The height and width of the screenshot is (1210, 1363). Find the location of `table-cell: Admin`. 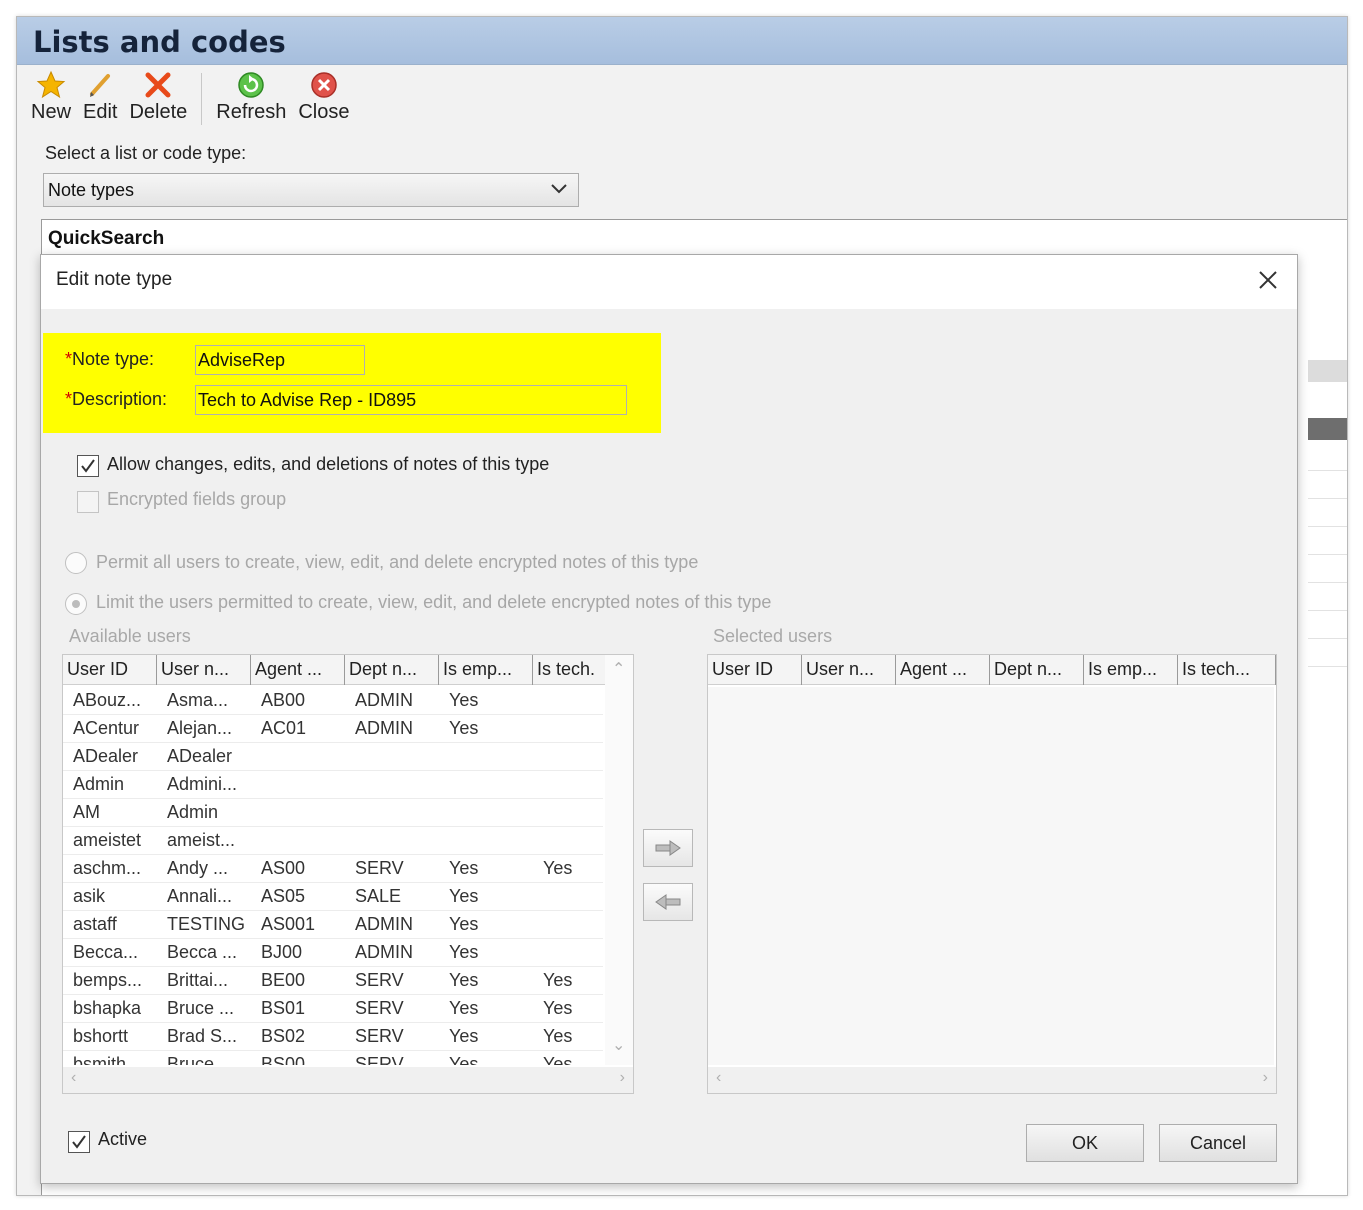

table-cell: Admin is located at coordinates (99, 784).